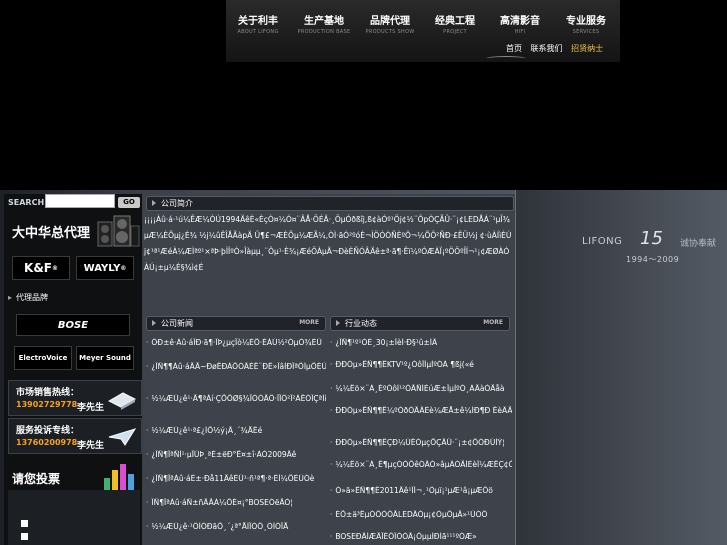  What do you see at coordinates (258, 23) in the screenshot?
I see `nav-item-about: 关于利丰 ABOUT LIFONG` at bounding box center [258, 23].